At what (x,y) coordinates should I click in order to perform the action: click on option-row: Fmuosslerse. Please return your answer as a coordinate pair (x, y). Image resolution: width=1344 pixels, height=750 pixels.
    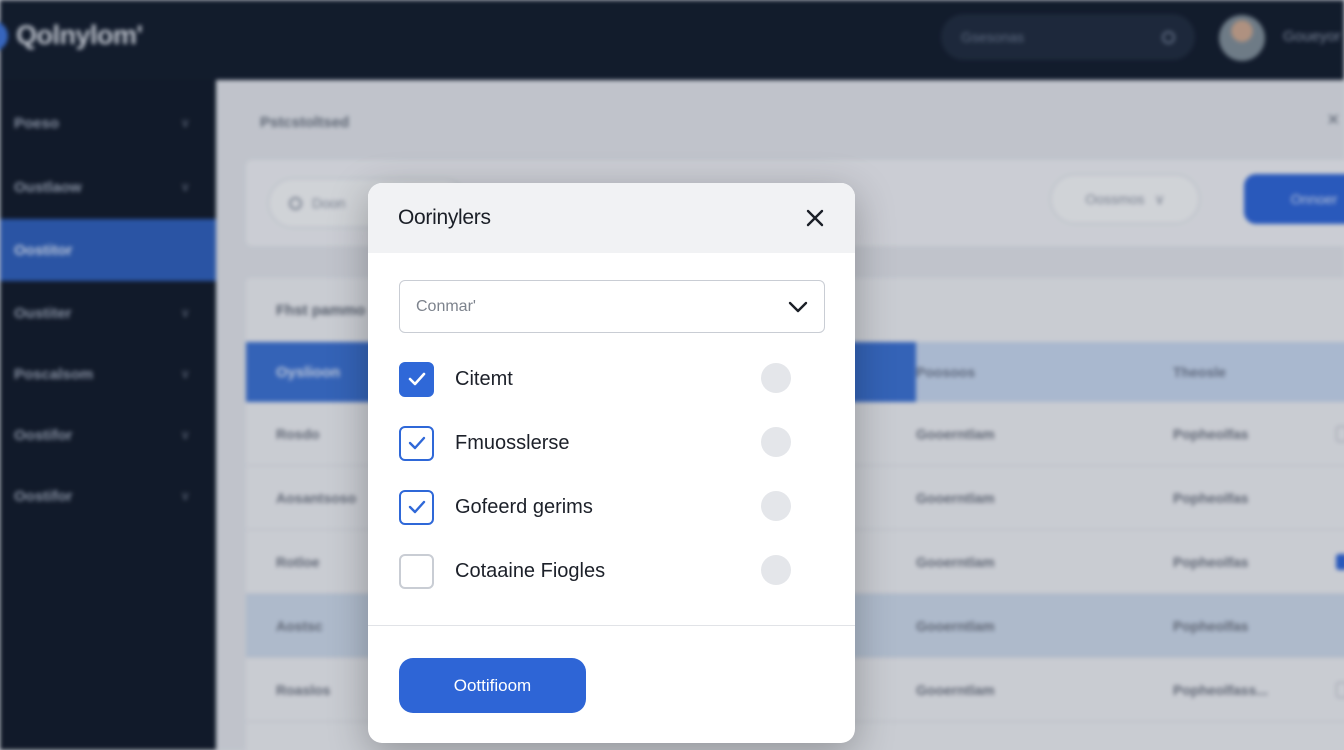
    Looking at the image, I should click on (612, 443).